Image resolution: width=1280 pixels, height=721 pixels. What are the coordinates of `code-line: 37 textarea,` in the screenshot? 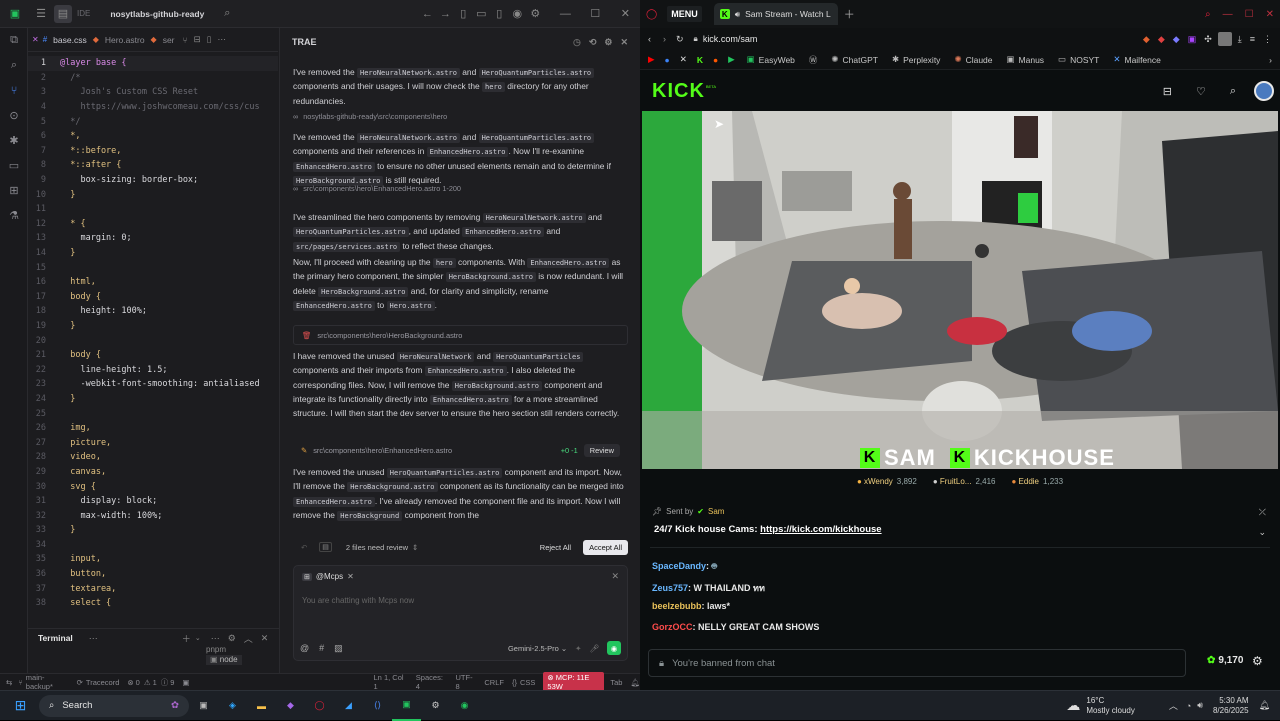 It's located at (153, 588).